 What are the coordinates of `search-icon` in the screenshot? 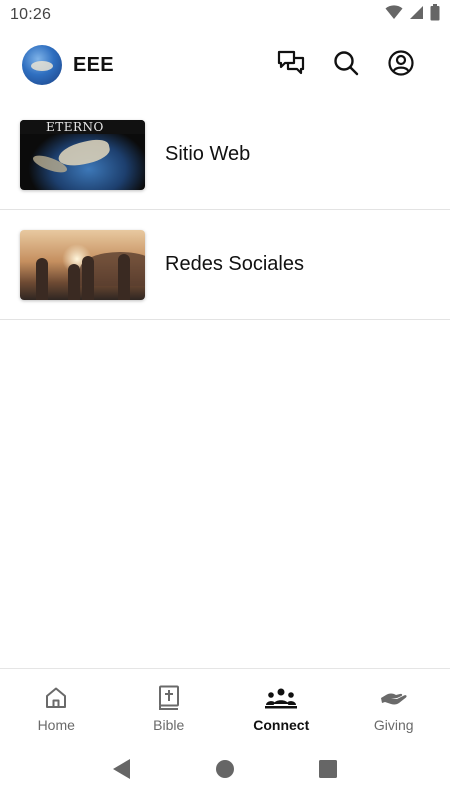 It's located at (346, 65).